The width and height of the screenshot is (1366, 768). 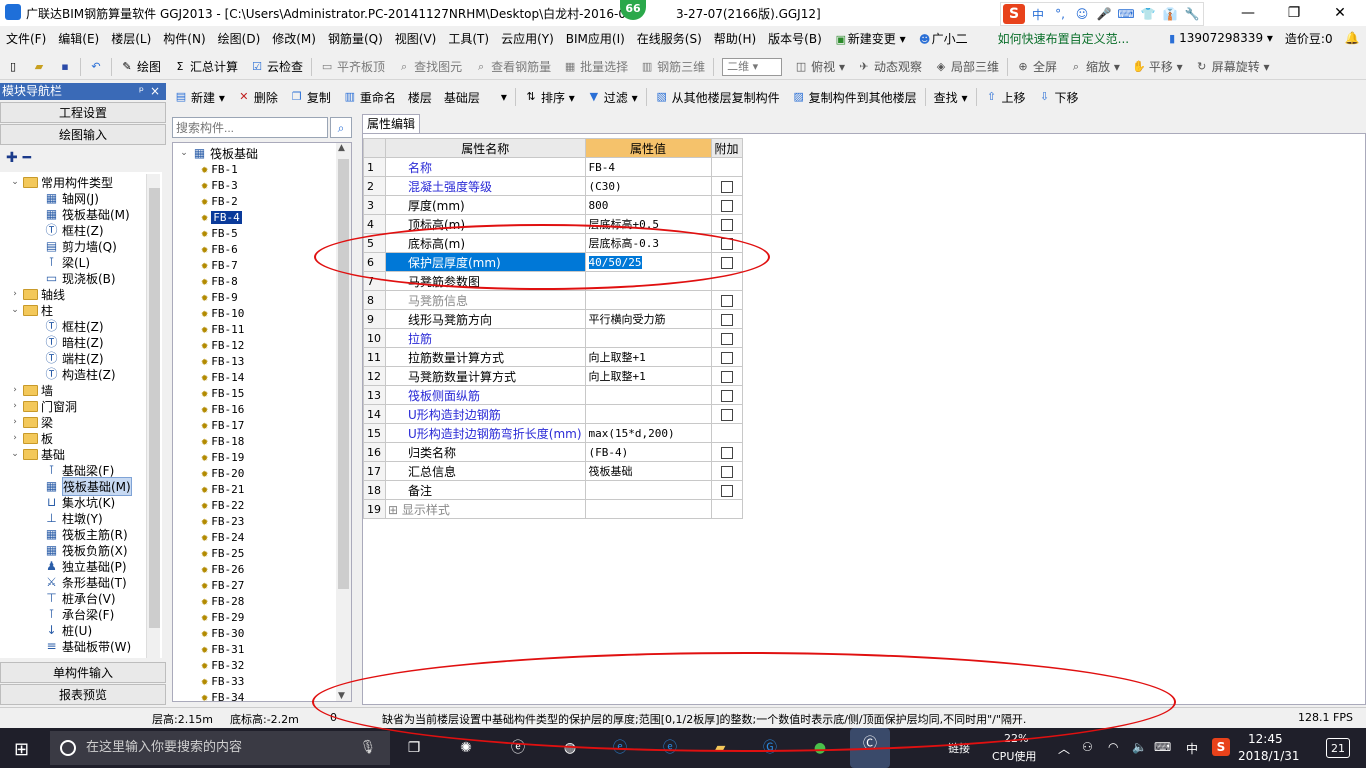 What do you see at coordinates (86, 534) in the screenshot?
I see `tree-item: ▦ 筏板主筋(R)` at bounding box center [86, 534].